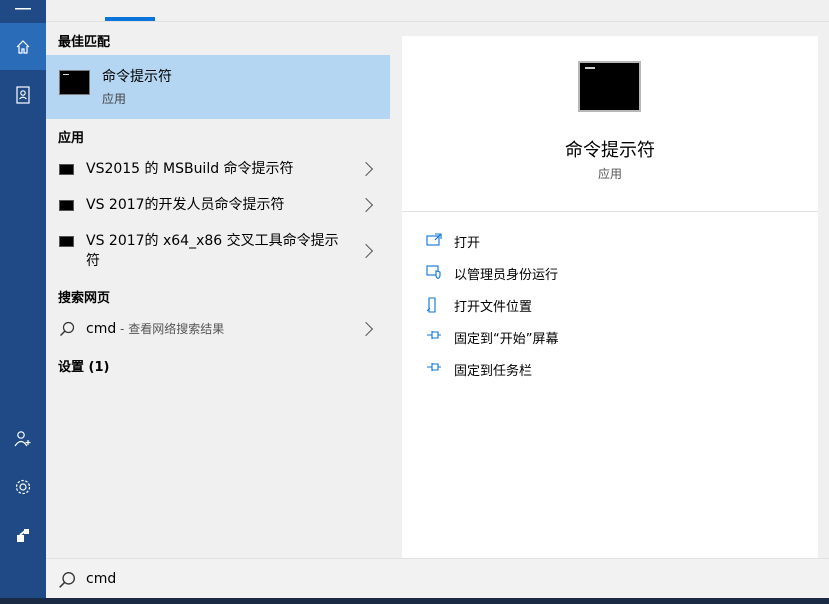 The image size is (829, 604). What do you see at coordinates (616, 305) in the screenshot?
I see `open-file-location-action: 打开文件位置` at bounding box center [616, 305].